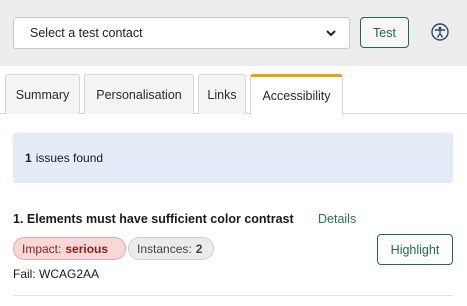 This screenshot has width=467, height=306. I want to click on divider, so click(233, 295).